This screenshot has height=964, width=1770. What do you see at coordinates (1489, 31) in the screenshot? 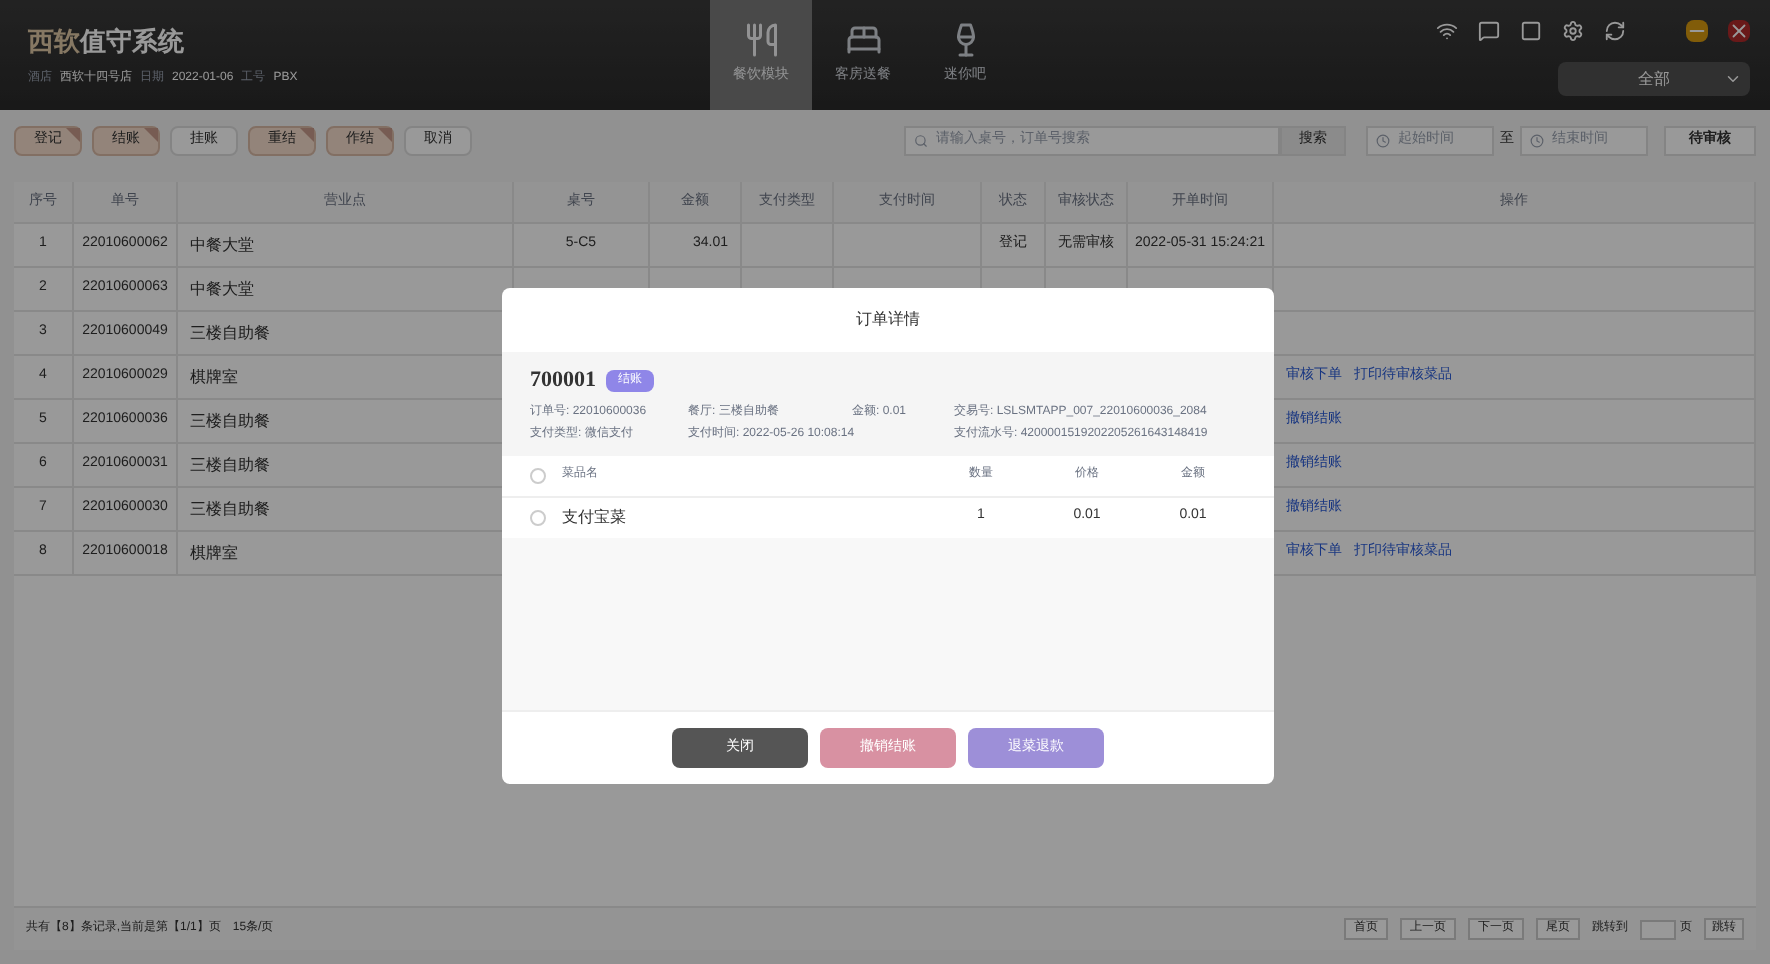
I see `message-icon` at bounding box center [1489, 31].